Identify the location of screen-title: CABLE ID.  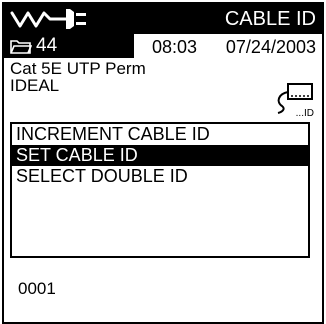
(270, 19).